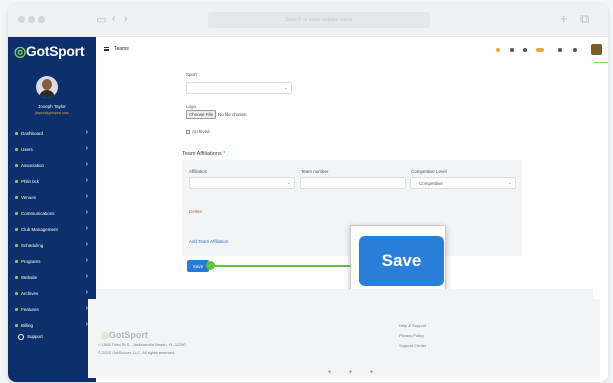  What do you see at coordinates (239, 88) in the screenshot?
I see `sport-select: ⌄` at bounding box center [239, 88].